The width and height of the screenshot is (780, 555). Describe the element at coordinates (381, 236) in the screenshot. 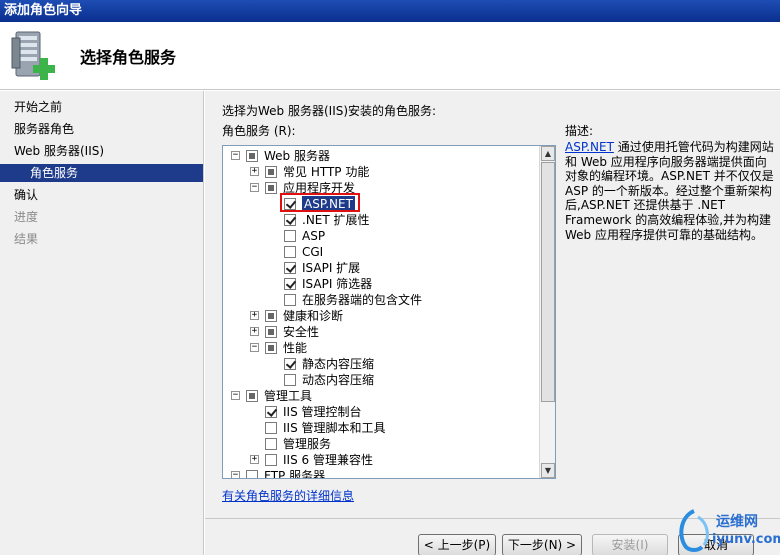

I see `tree-item: ASP` at that location.